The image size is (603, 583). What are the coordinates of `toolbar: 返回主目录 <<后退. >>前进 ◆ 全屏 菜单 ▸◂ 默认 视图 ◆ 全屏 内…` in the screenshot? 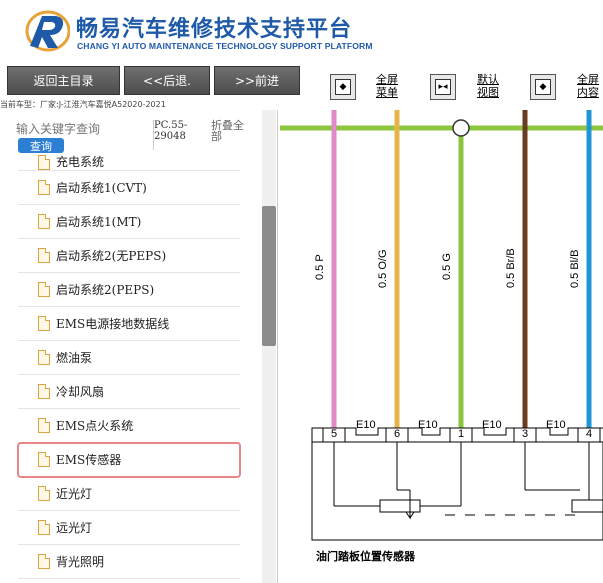 It's located at (301, 81).